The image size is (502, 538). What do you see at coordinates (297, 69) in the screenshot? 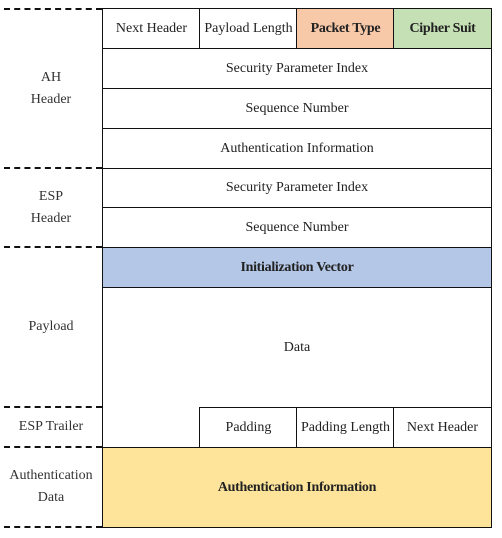
I see `field-ah-spi: Security Parameter Index` at bounding box center [297, 69].